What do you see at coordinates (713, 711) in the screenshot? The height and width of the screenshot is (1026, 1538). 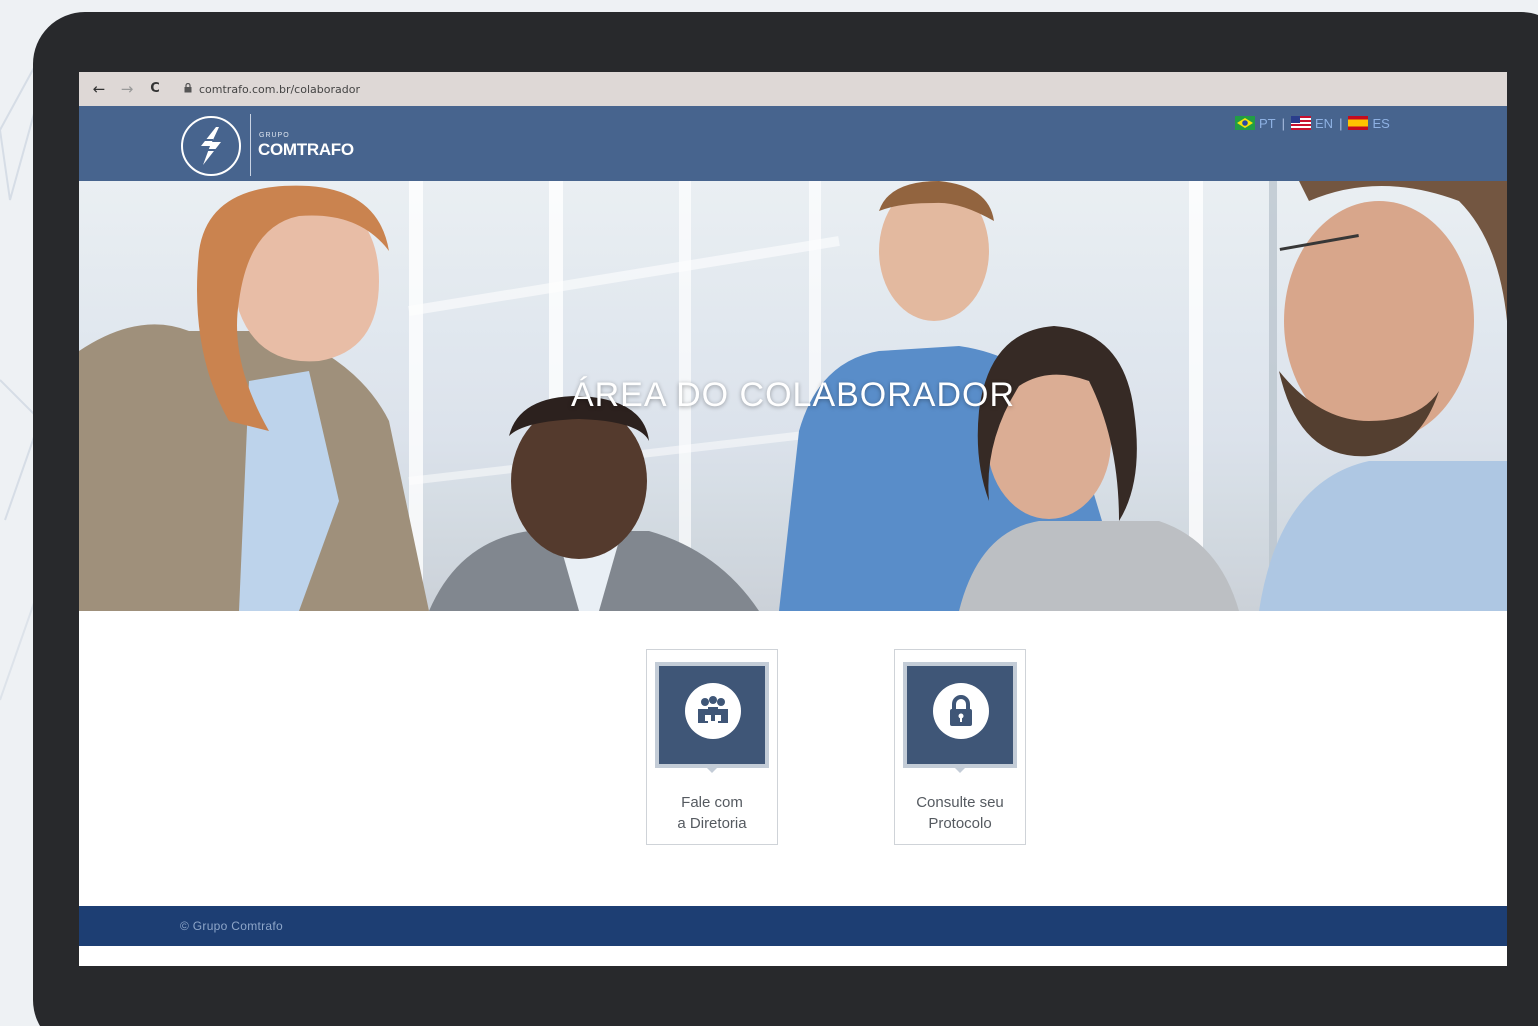 I see `meeting-people-icon` at bounding box center [713, 711].